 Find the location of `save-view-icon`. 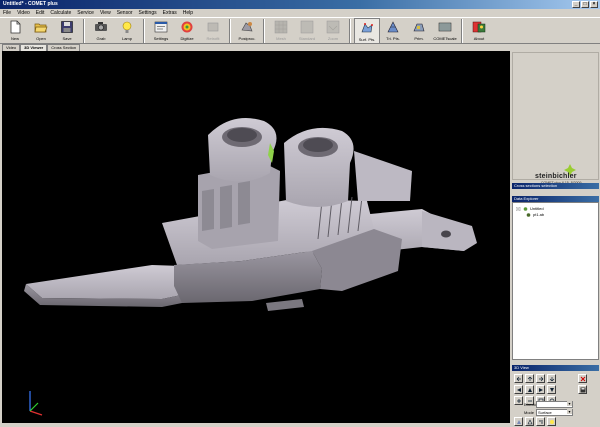

save-view-icon is located at coordinates (582, 389).